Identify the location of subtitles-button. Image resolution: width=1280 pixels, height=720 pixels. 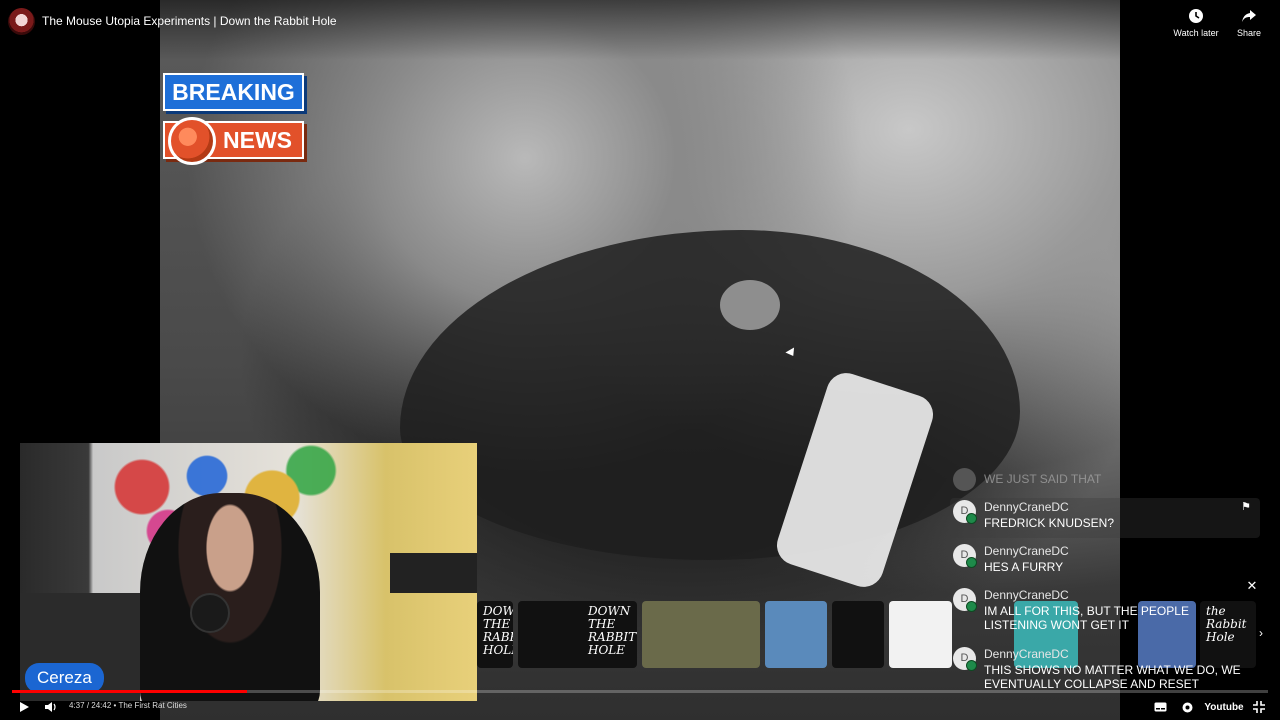
(1160, 707).